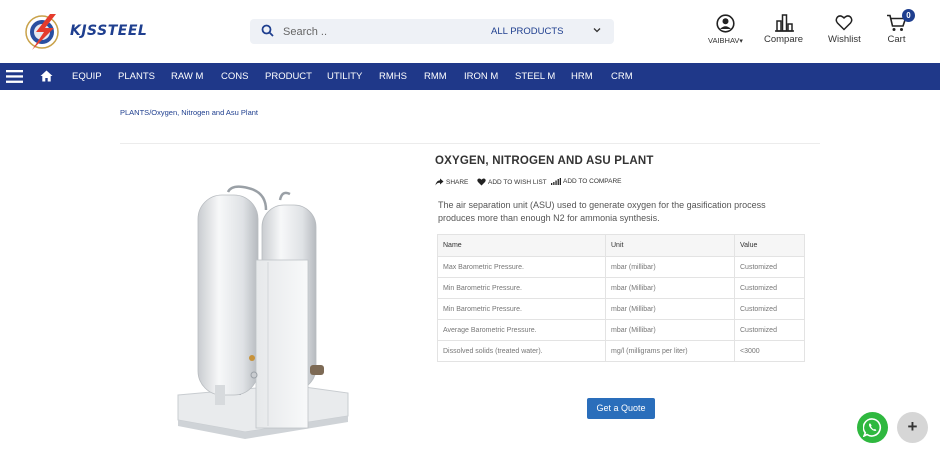 This screenshot has width=940, height=453. Describe the element at coordinates (527, 31) in the screenshot. I see `category-select: ALL PRODUCTS` at that location.